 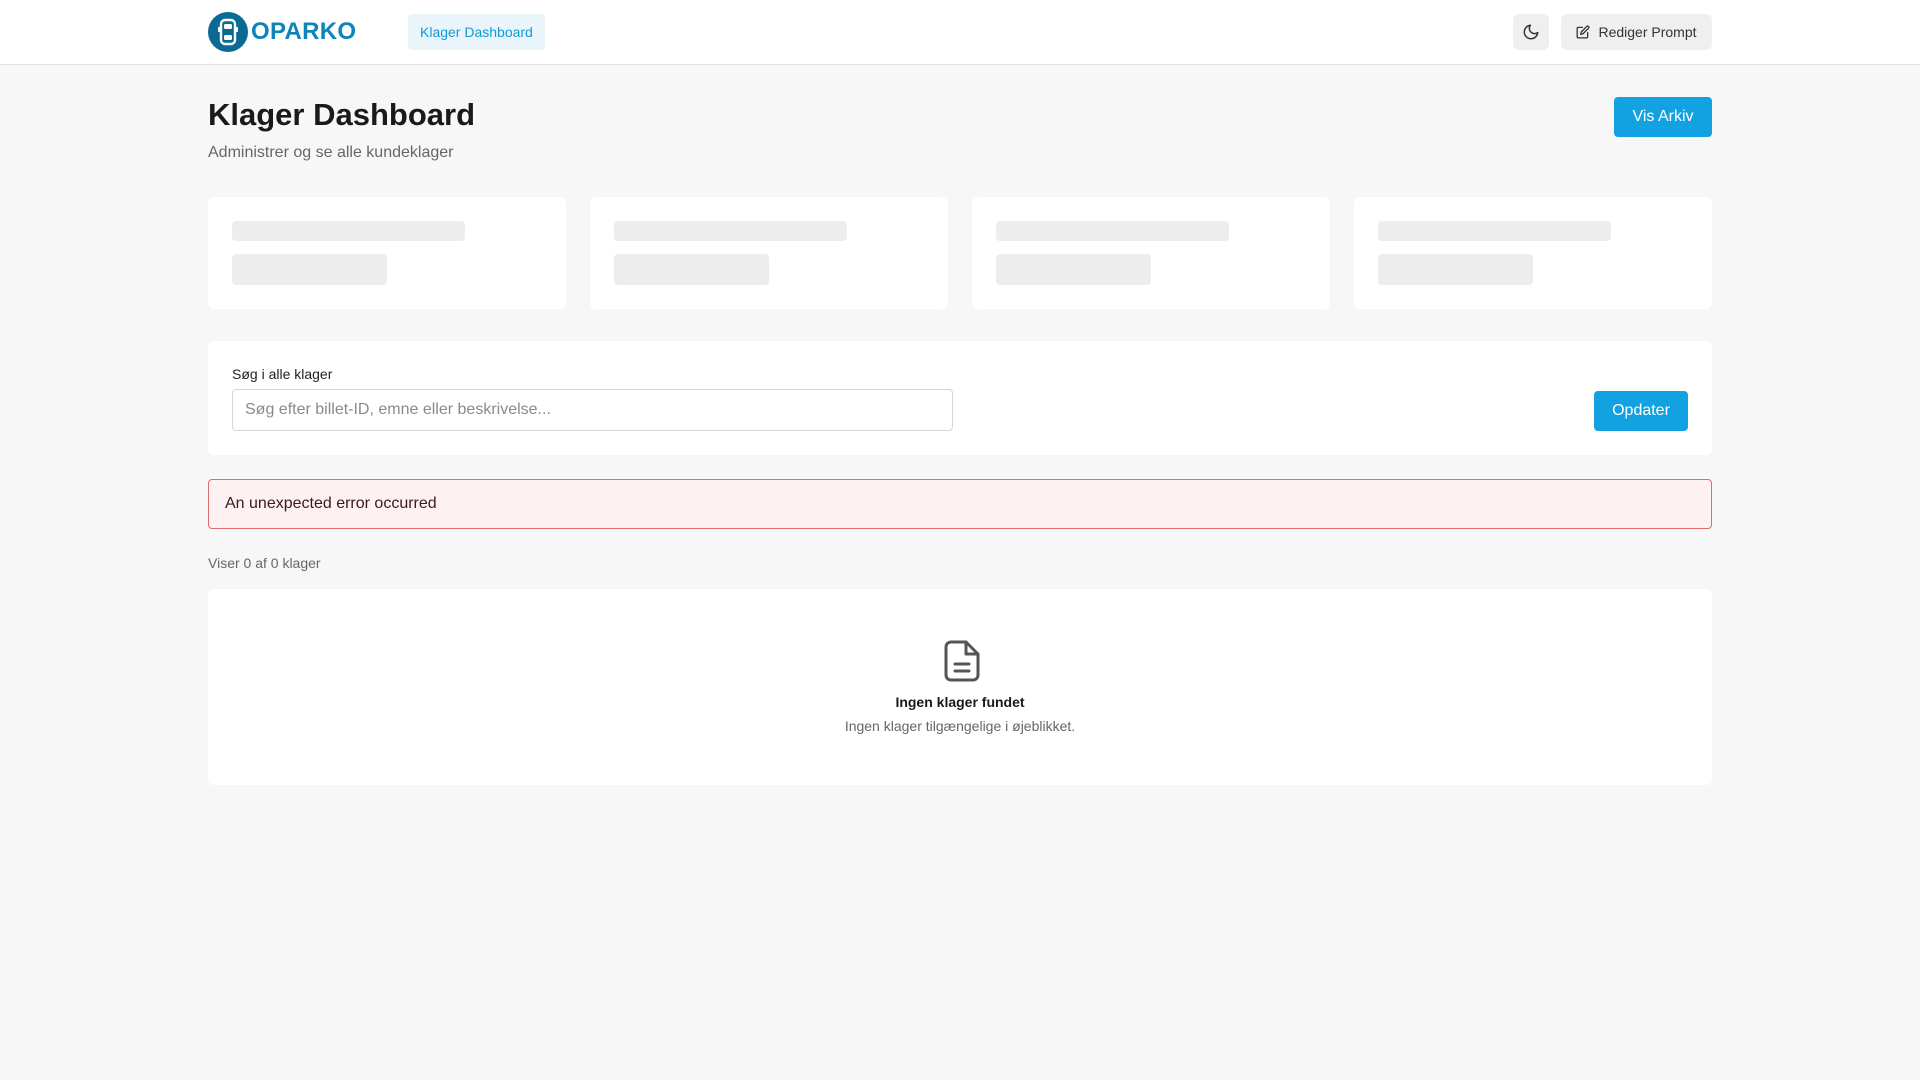 What do you see at coordinates (1663, 117) in the screenshot?
I see `show-archive-button: Vis Arkiv` at bounding box center [1663, 117].